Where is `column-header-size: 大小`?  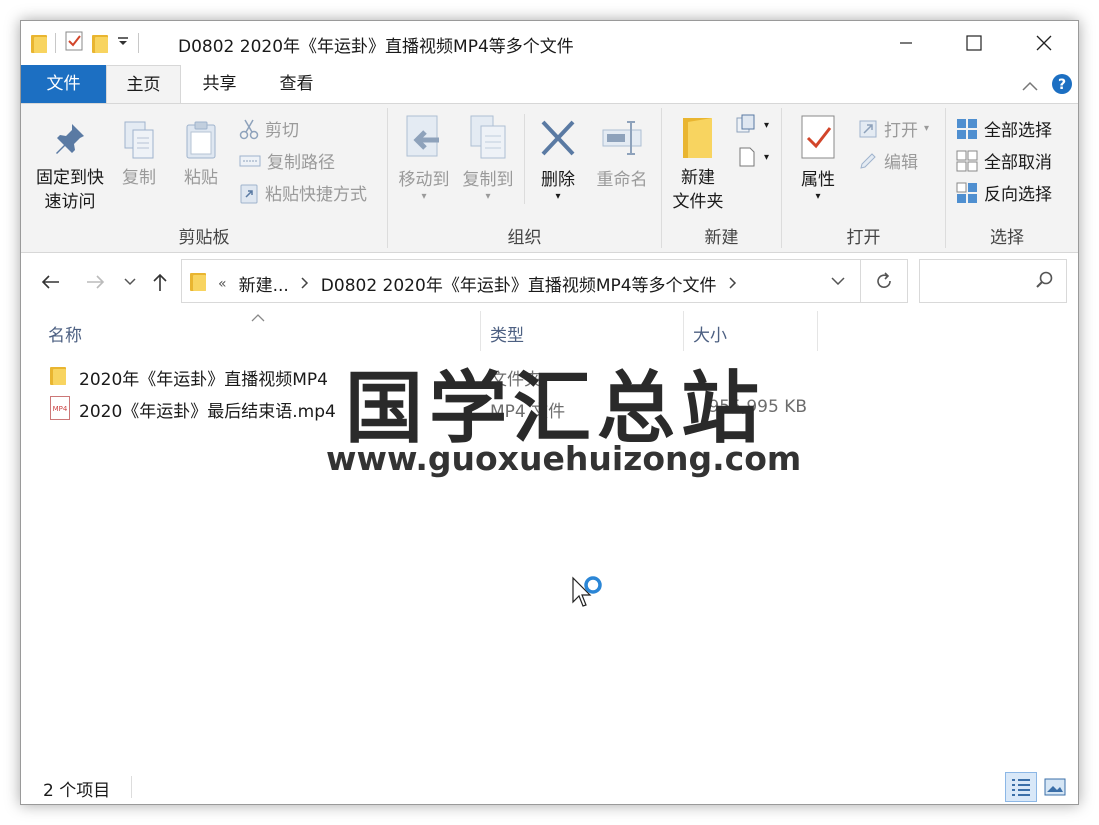 column-header-size: 大小 is located at coordinates (710, 333).